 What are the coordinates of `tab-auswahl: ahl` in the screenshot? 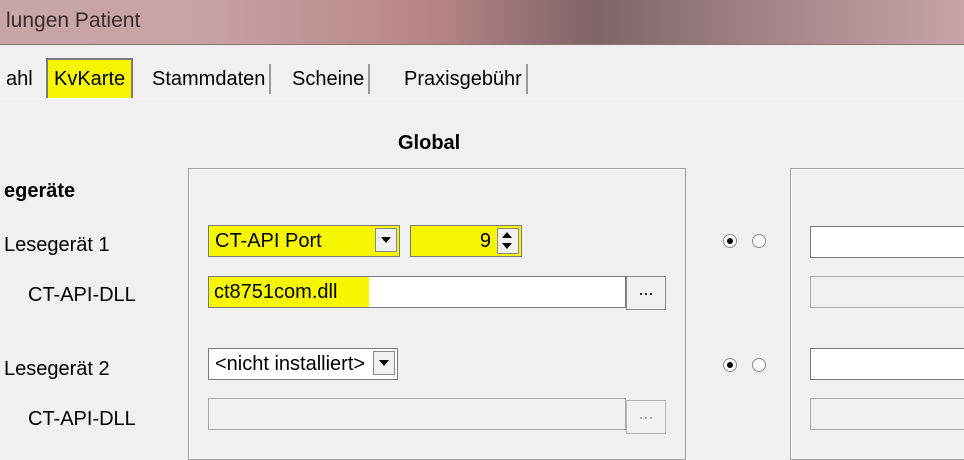 It's located at (19, 79).